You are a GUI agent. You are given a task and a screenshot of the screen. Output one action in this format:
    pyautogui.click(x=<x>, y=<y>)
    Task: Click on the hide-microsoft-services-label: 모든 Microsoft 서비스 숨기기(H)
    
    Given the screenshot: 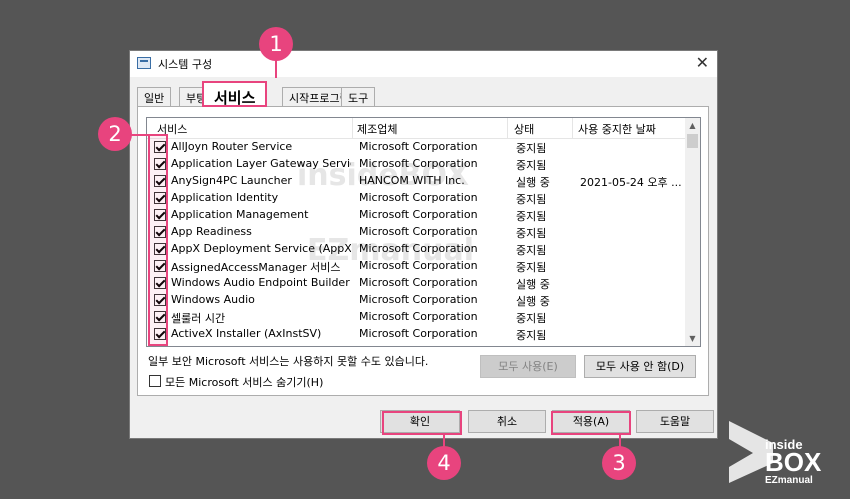 What is the action you would take?
    pyautogui.click(x=244, y=382)
    